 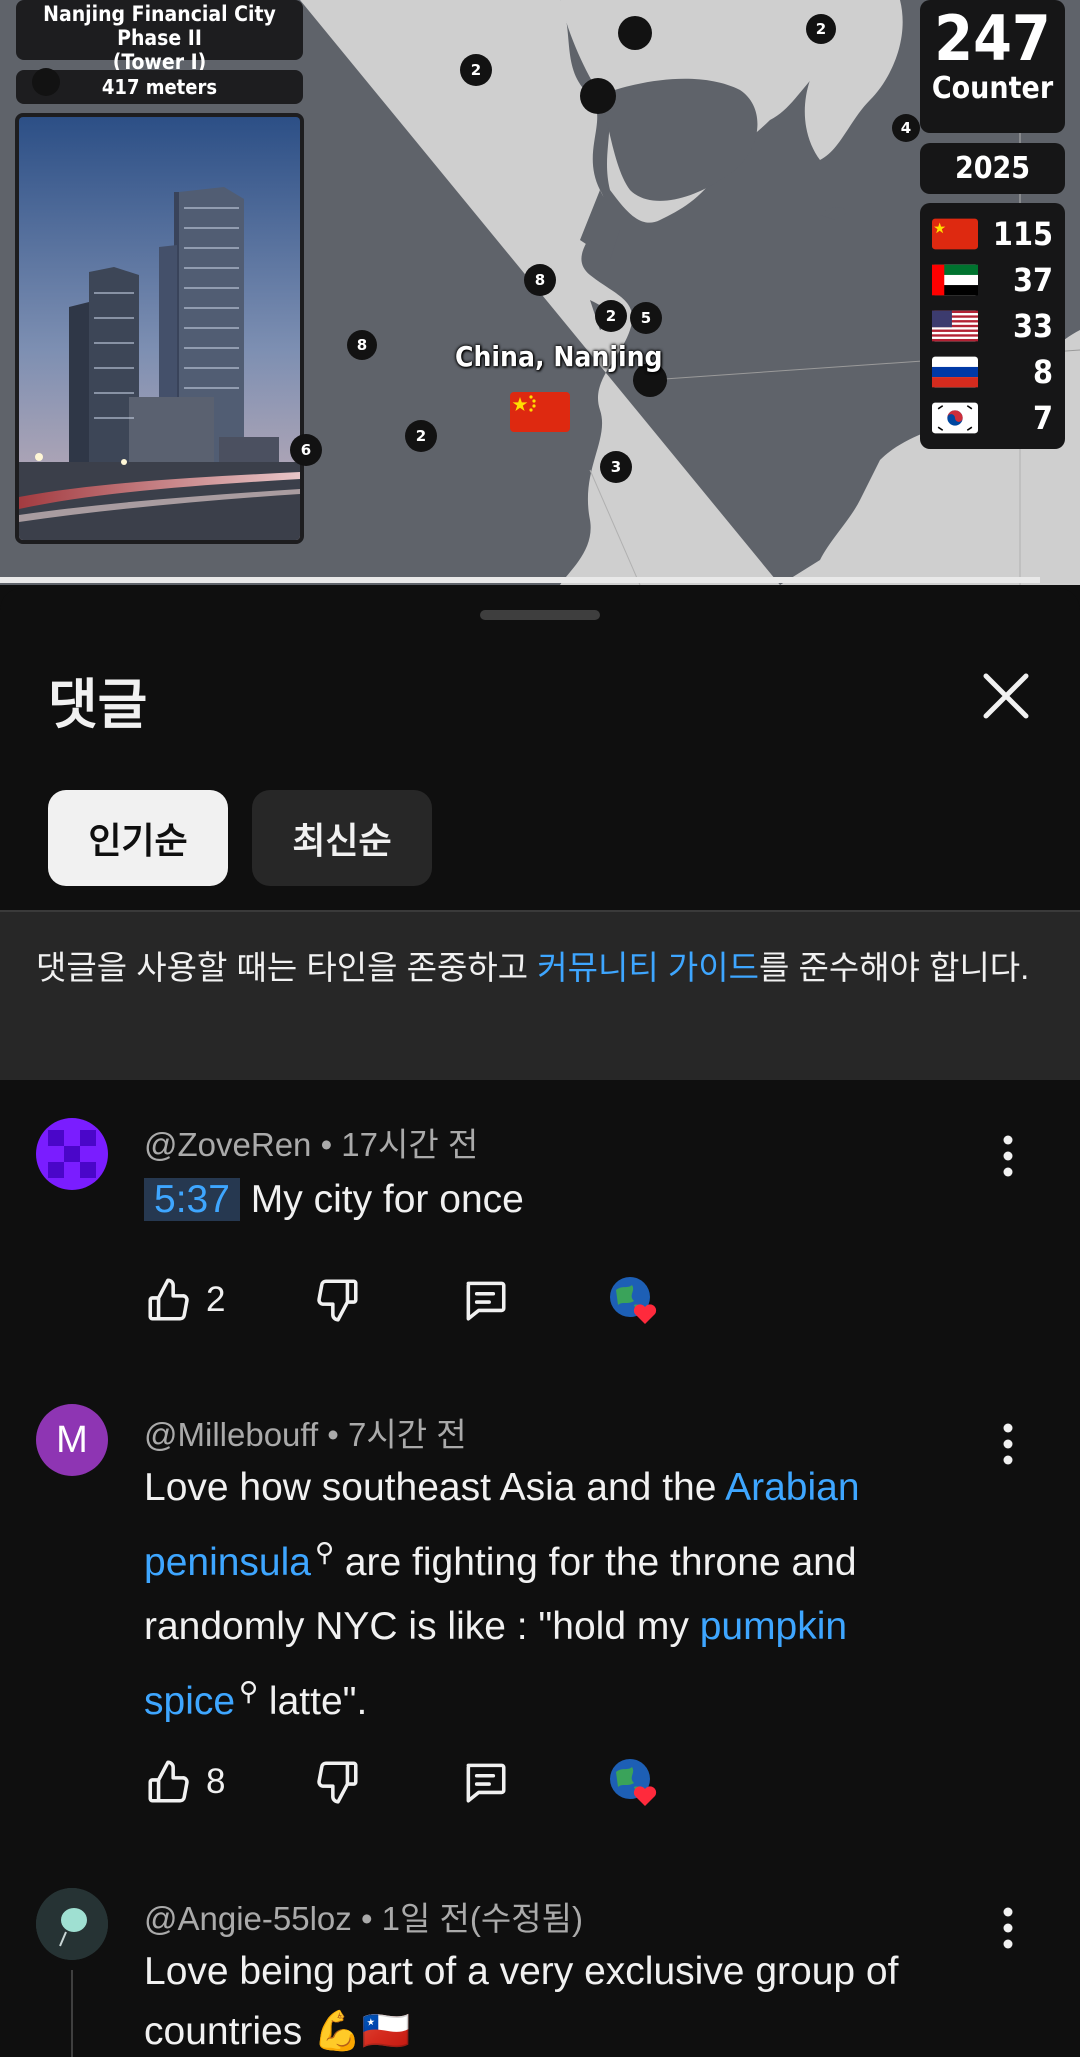 I want to click on ae-flag-icon, so click(x=955, y=280).